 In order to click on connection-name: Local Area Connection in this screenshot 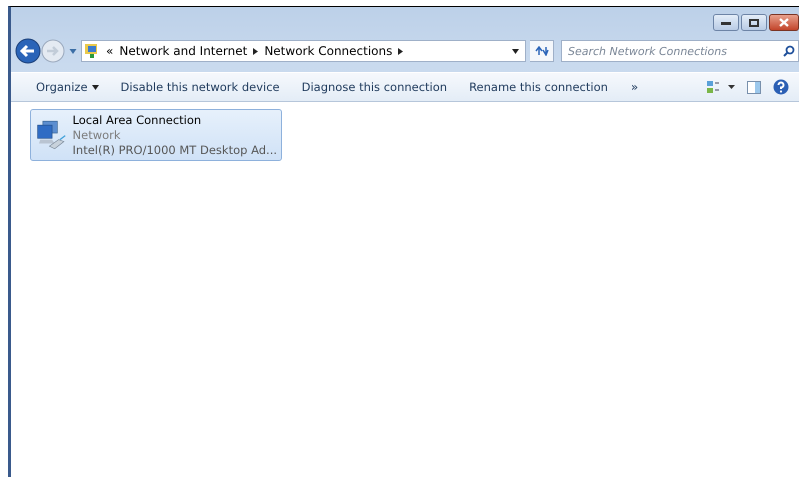, I will do `click(137, 120)`.